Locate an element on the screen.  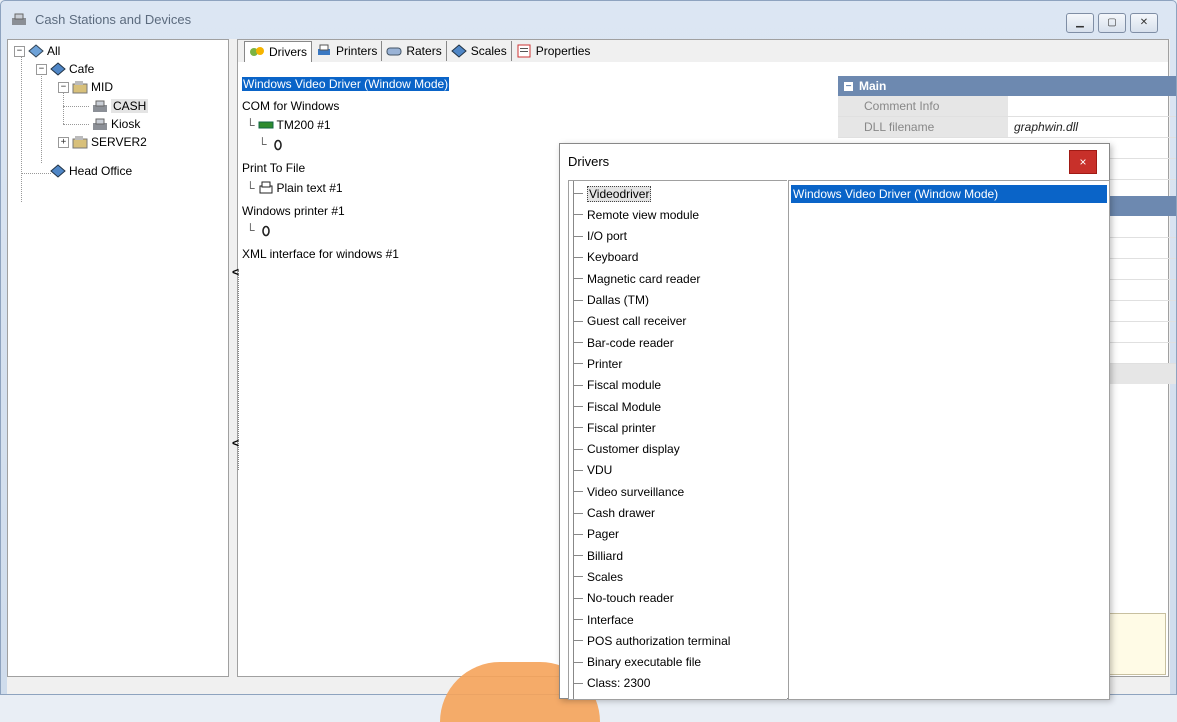
driver-class-item: Binary executable file is located at coordinates (635, 662).